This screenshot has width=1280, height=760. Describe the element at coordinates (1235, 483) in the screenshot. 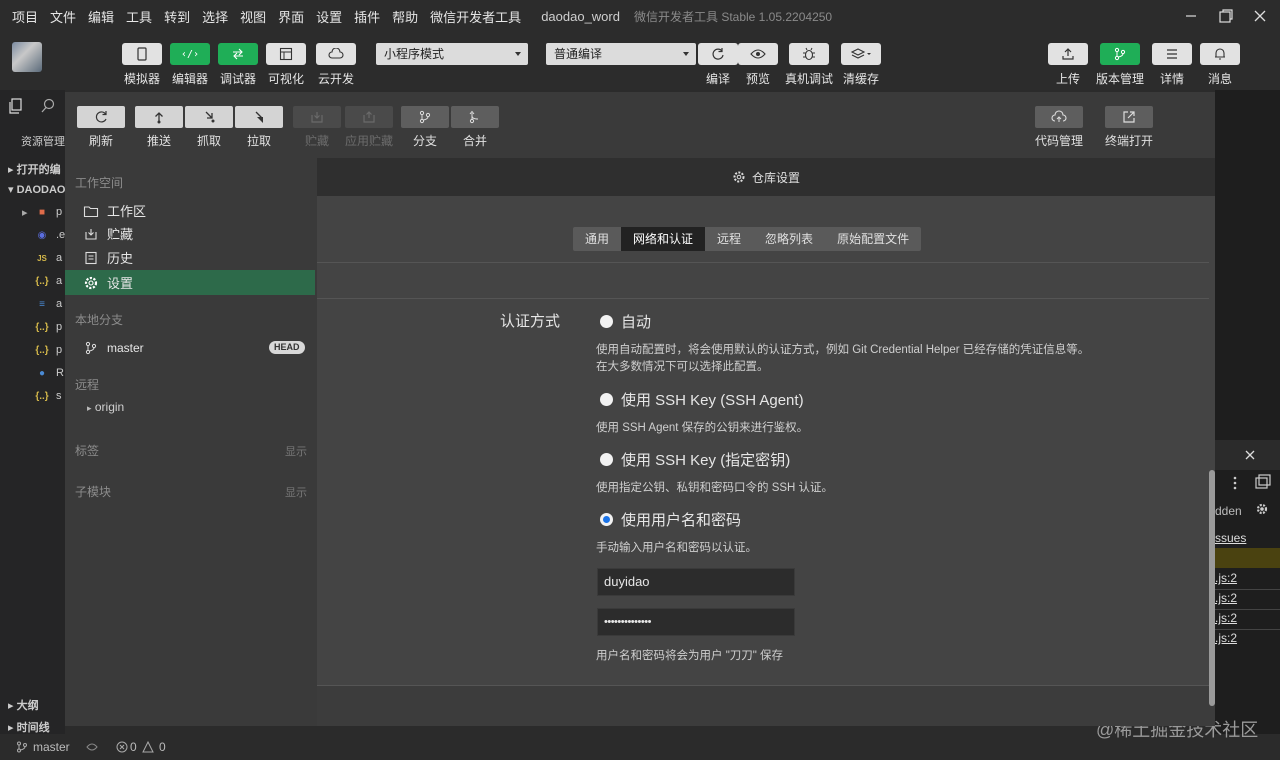

I see `more-vertical-icon` at that location.